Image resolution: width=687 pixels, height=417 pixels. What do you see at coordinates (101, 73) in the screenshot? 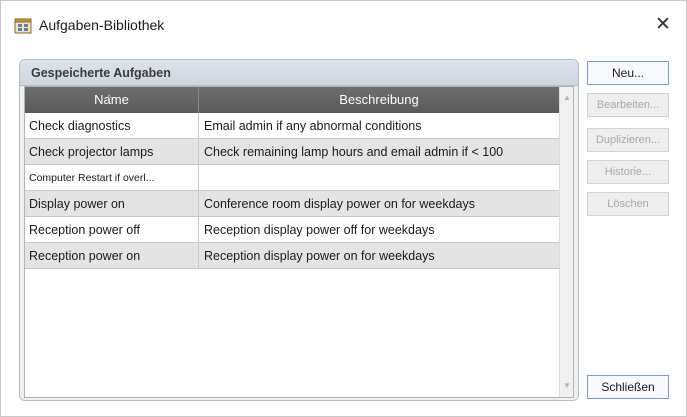
I see `group-title: Gespeicherte Aufgaben` at bounding box center [101, 73].